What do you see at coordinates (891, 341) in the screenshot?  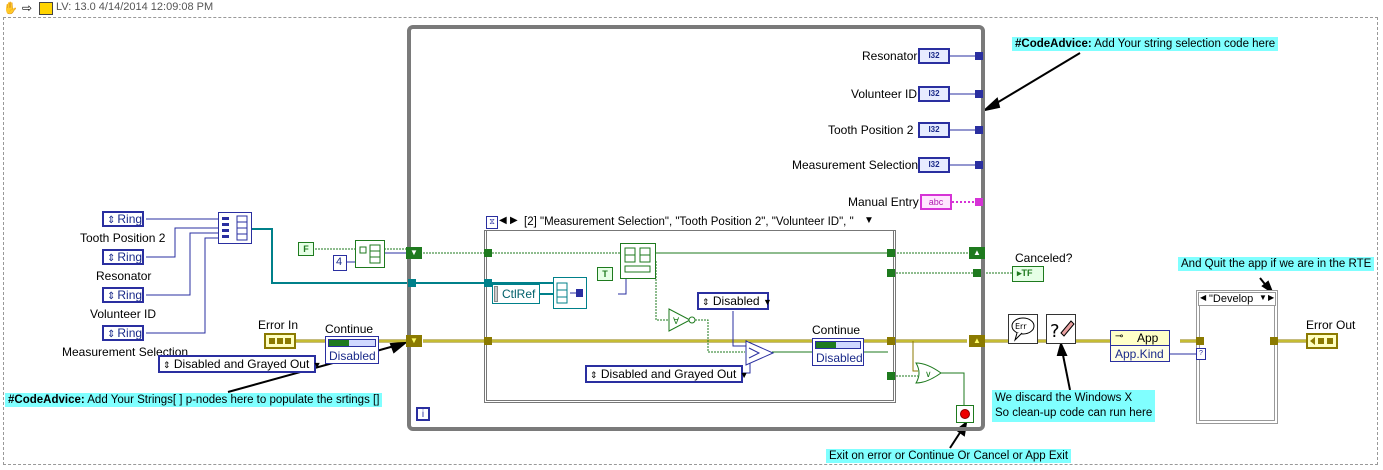 I see `for-tunnel-right-error` at bounding box center [891, 341].